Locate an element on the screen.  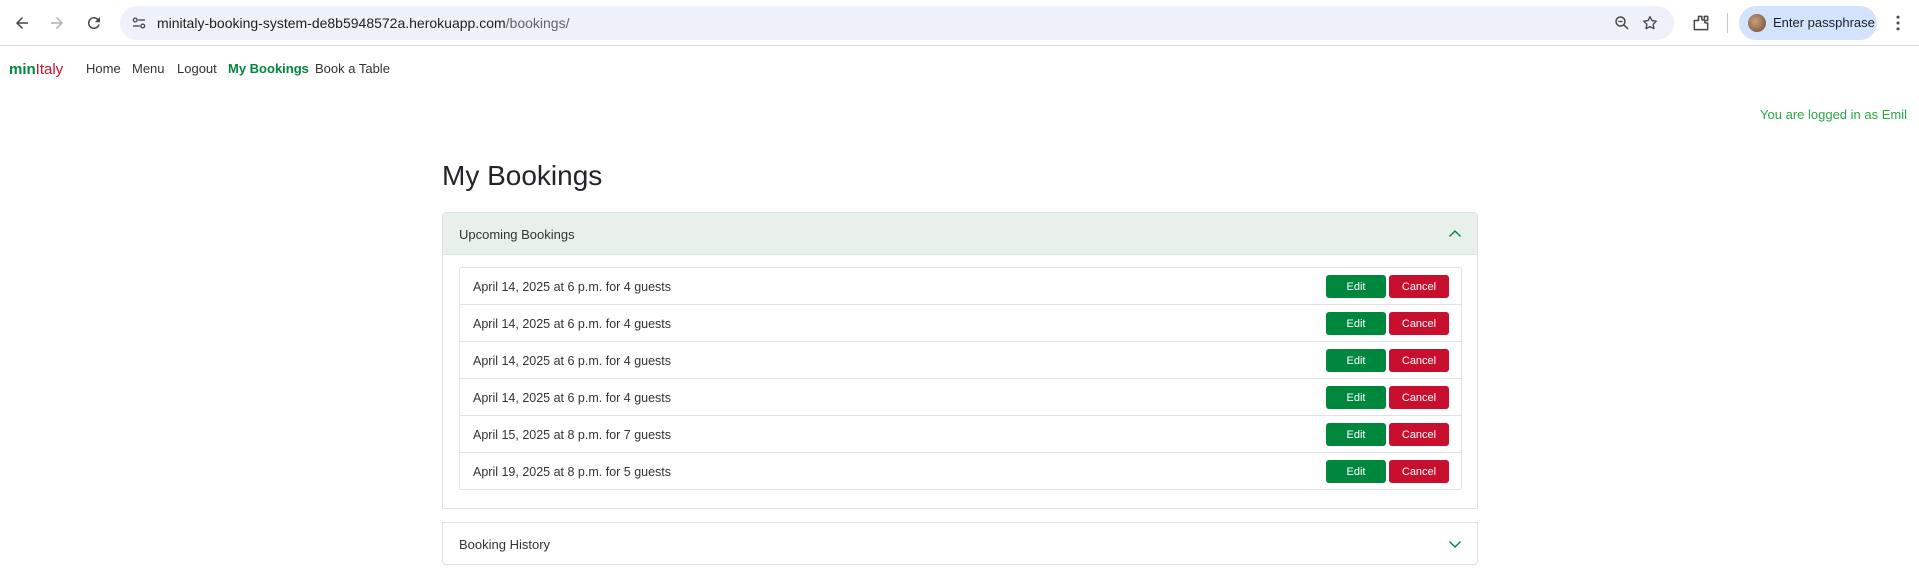
forward-button is located at coordinates (57, 23).